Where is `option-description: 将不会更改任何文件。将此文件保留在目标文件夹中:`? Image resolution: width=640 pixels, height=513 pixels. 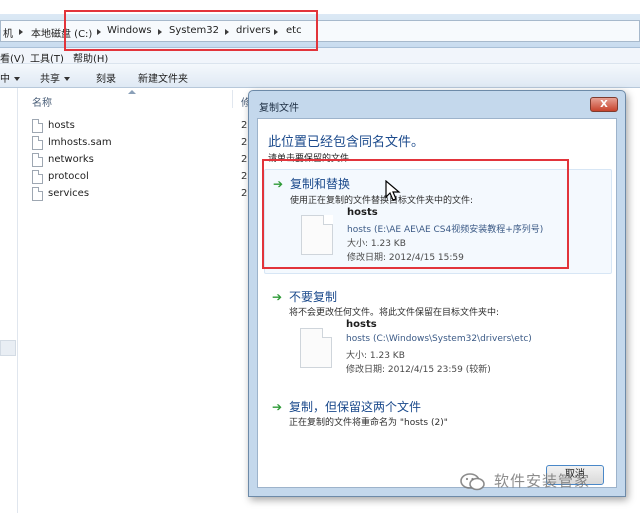
option-description: 将不会更改任何文件。将此文件保留在目标文件夹中: is located at coordinates (394, 313).